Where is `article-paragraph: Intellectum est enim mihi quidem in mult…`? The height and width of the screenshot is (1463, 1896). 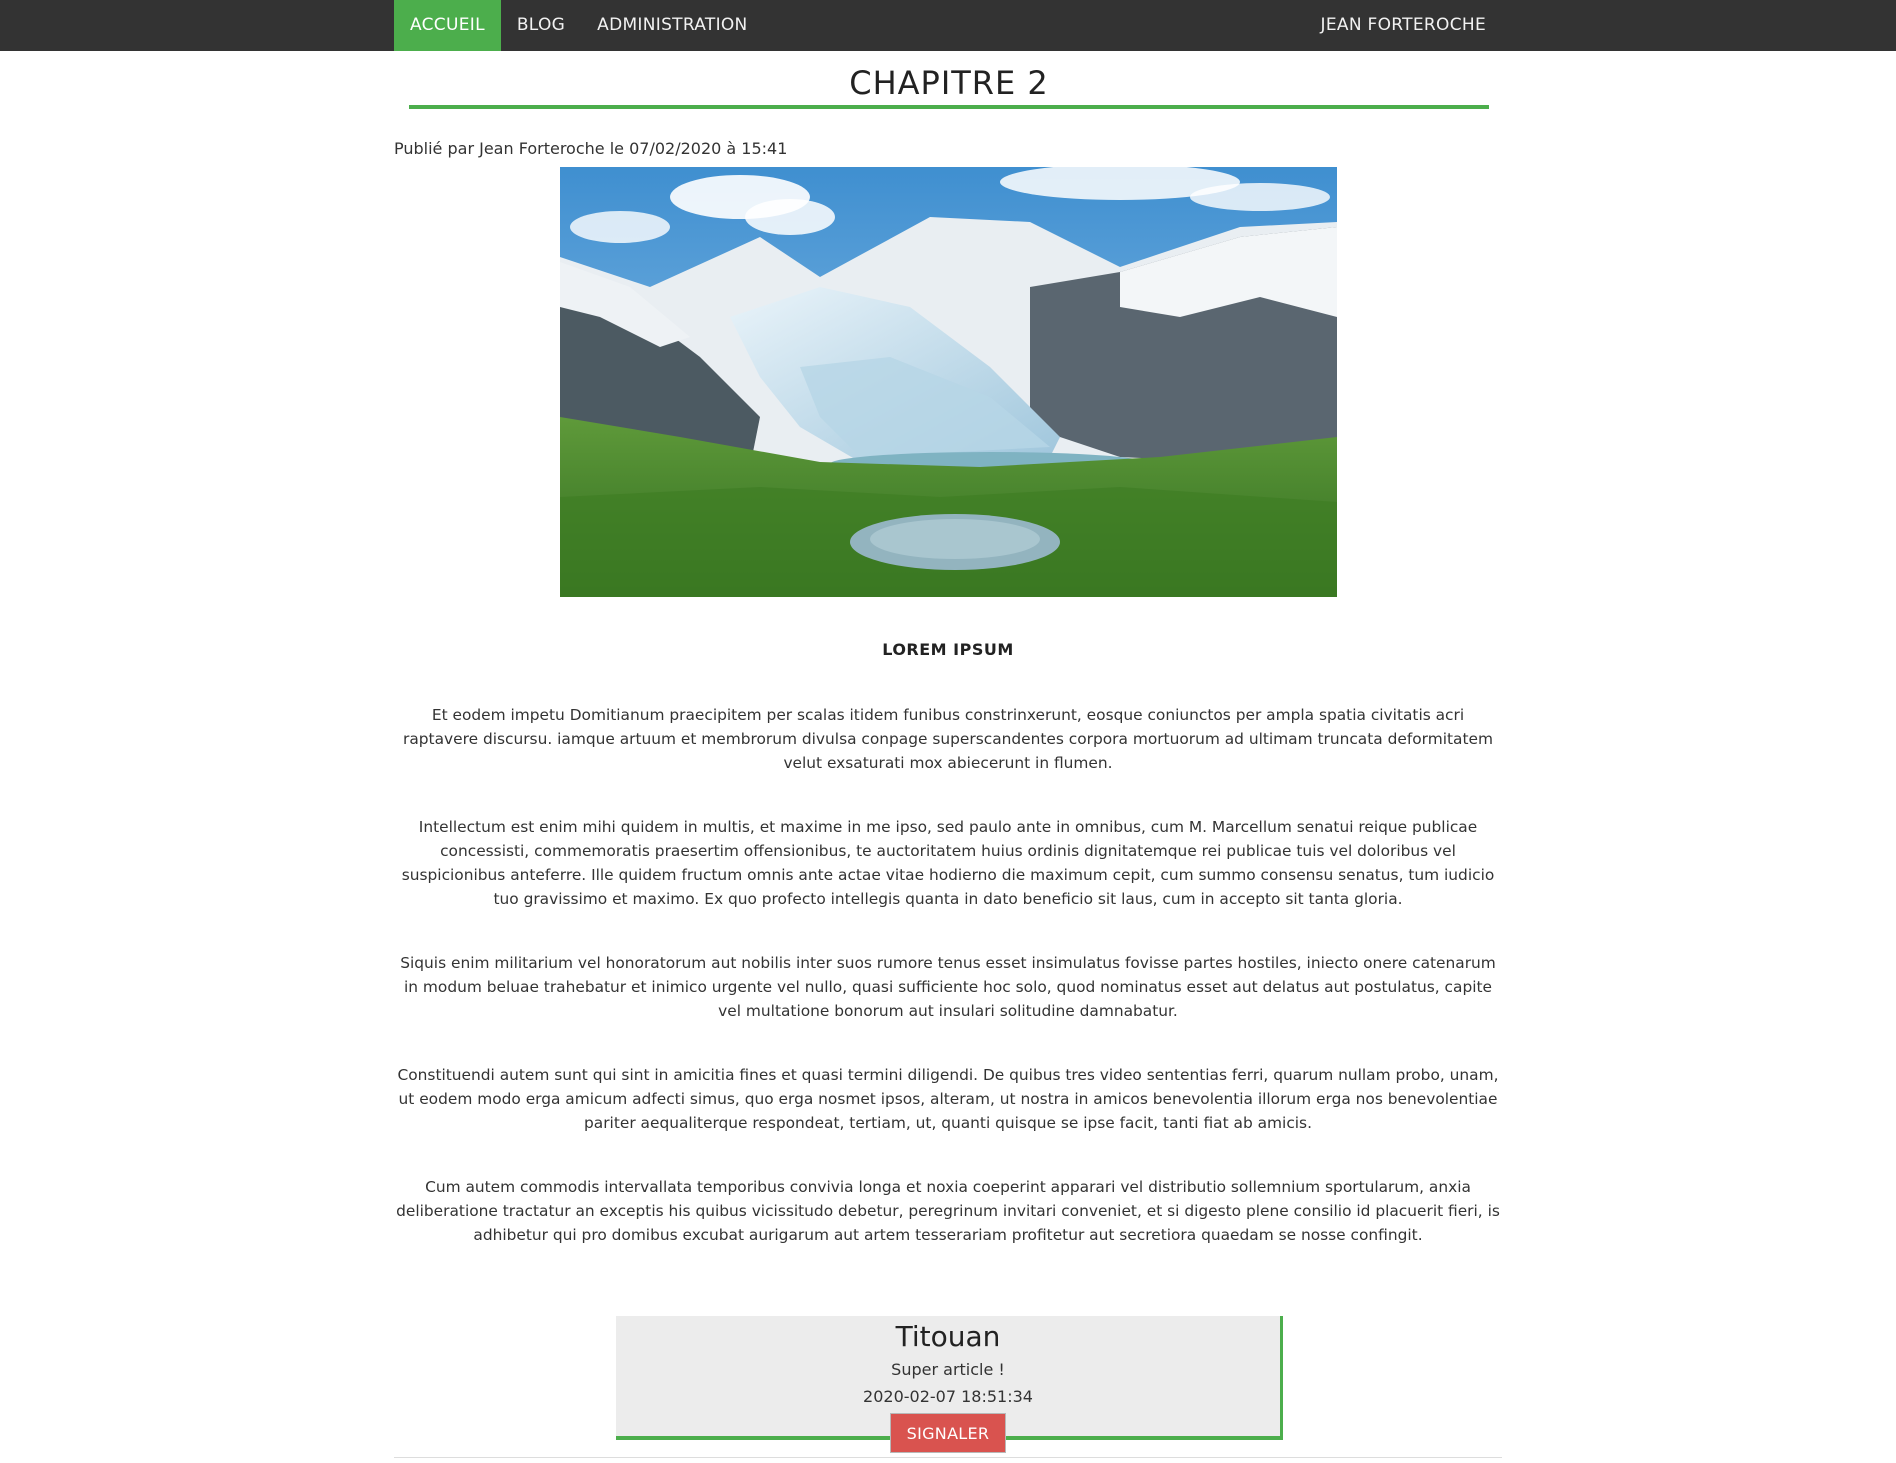
article-paragraph: Intellectum est enim mihi quidem in mult… is located at coordinates (948, 863).